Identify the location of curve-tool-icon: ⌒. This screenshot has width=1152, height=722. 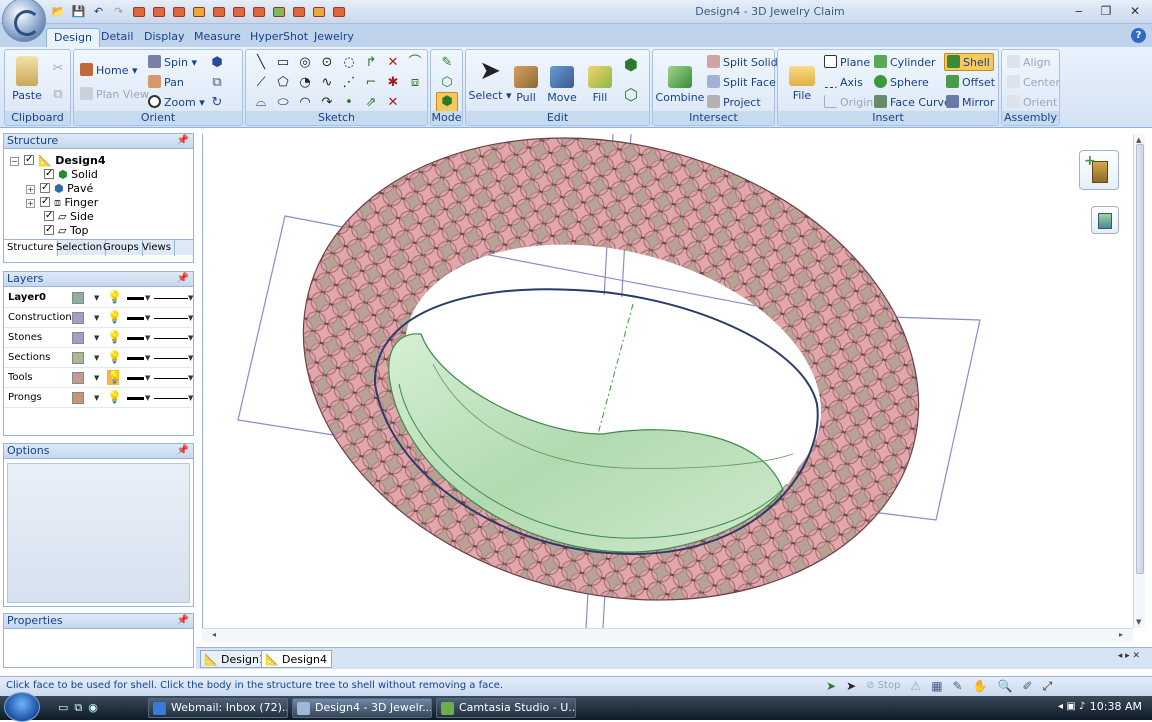
(415, 63).